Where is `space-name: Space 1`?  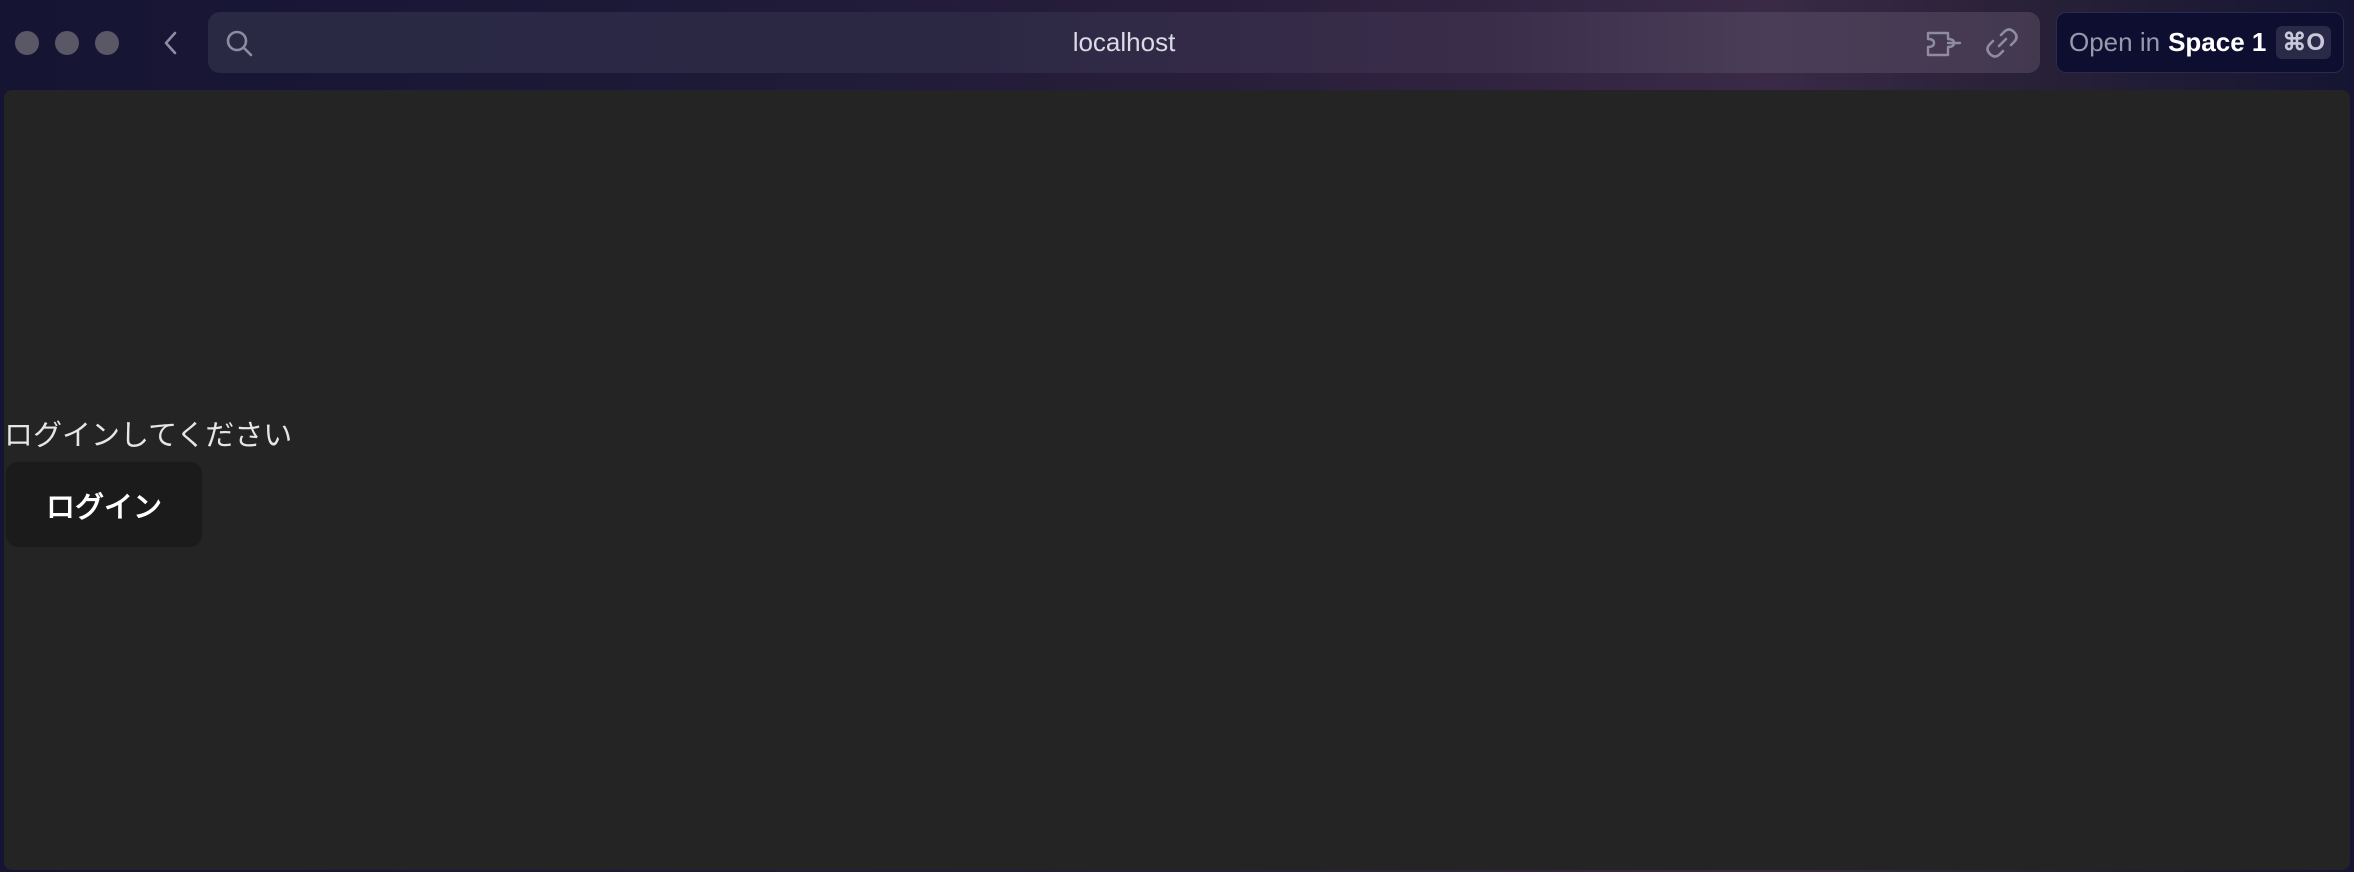
space-name: Space 1 is located at coordinates (2217, 42).